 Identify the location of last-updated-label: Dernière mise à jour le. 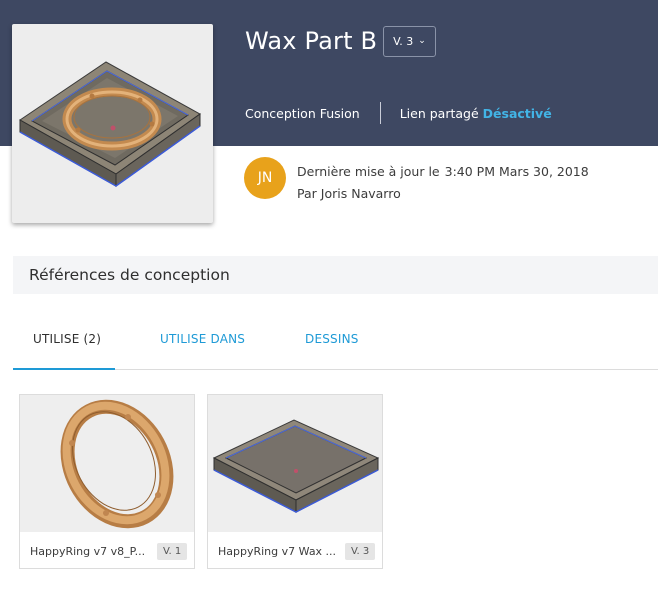
(368, 171).